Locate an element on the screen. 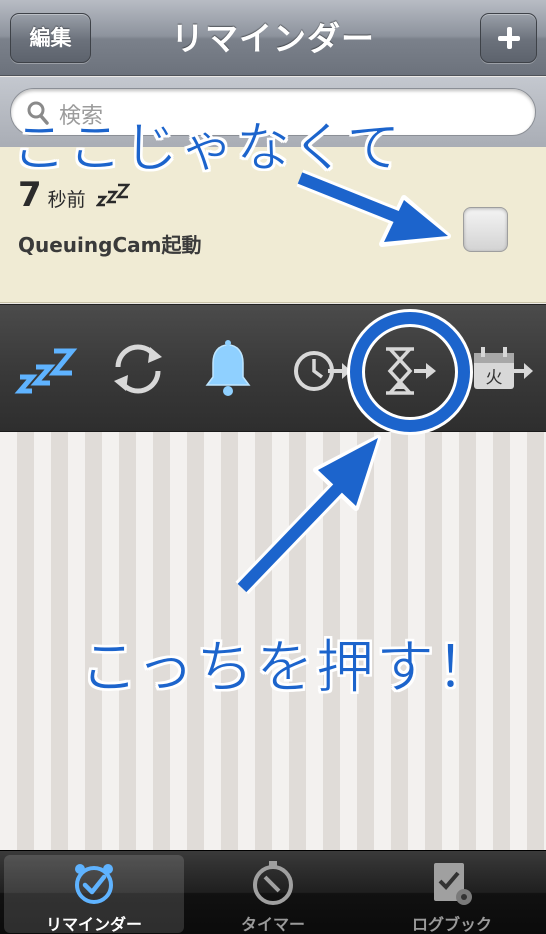 This screenshot has width=546, height=934. reminder-title: QueuingCam起動 is located at coordinates (110, 245).